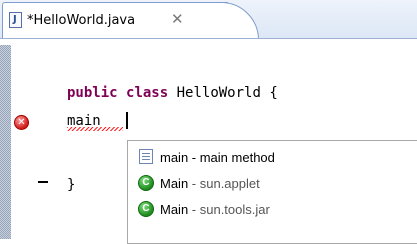 The image size is (417, 244). Describe the element at coordinates (146, 157) in the screenshot. I see `method-icon` at that location.